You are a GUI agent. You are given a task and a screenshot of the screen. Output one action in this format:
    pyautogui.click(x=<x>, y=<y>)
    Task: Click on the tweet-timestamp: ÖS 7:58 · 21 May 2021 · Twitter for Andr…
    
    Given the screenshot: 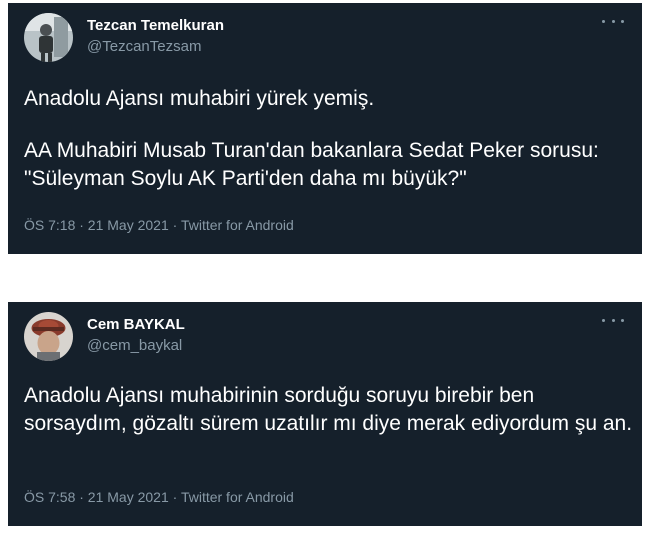 What is the action you would take?
    pyautogui.click(x=159, y=497)
    